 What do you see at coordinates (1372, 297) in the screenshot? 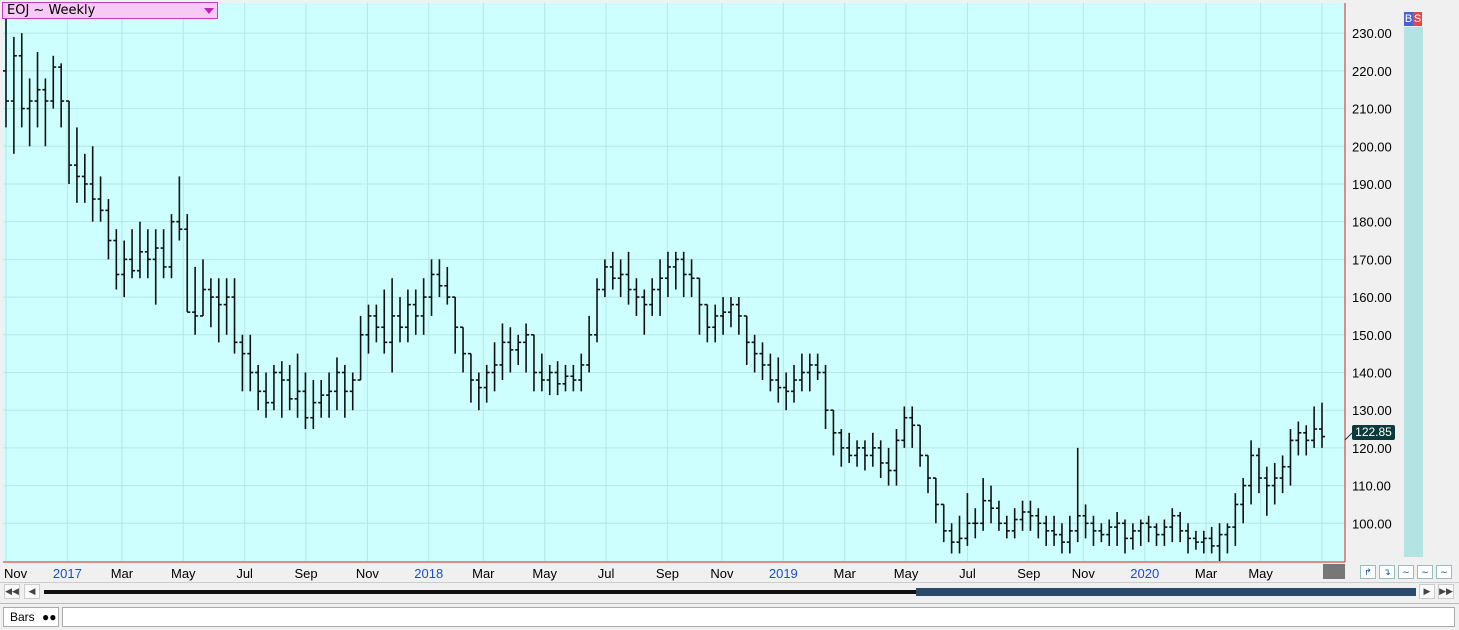
I see `y-tick-label: 160.00` at bounding box center [1372, 297].